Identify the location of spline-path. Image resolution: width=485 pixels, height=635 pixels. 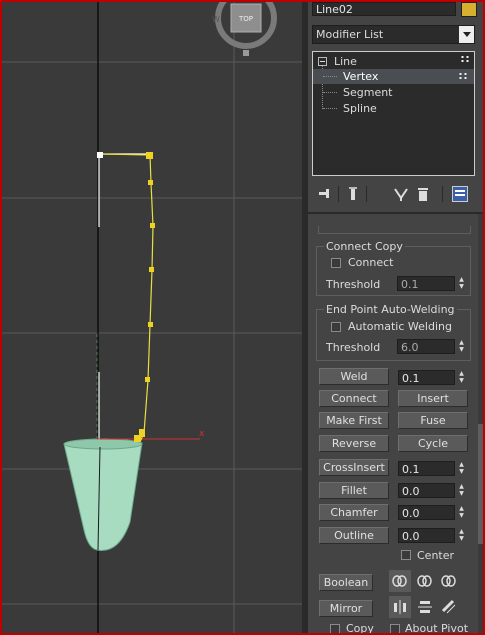
(126, 298).